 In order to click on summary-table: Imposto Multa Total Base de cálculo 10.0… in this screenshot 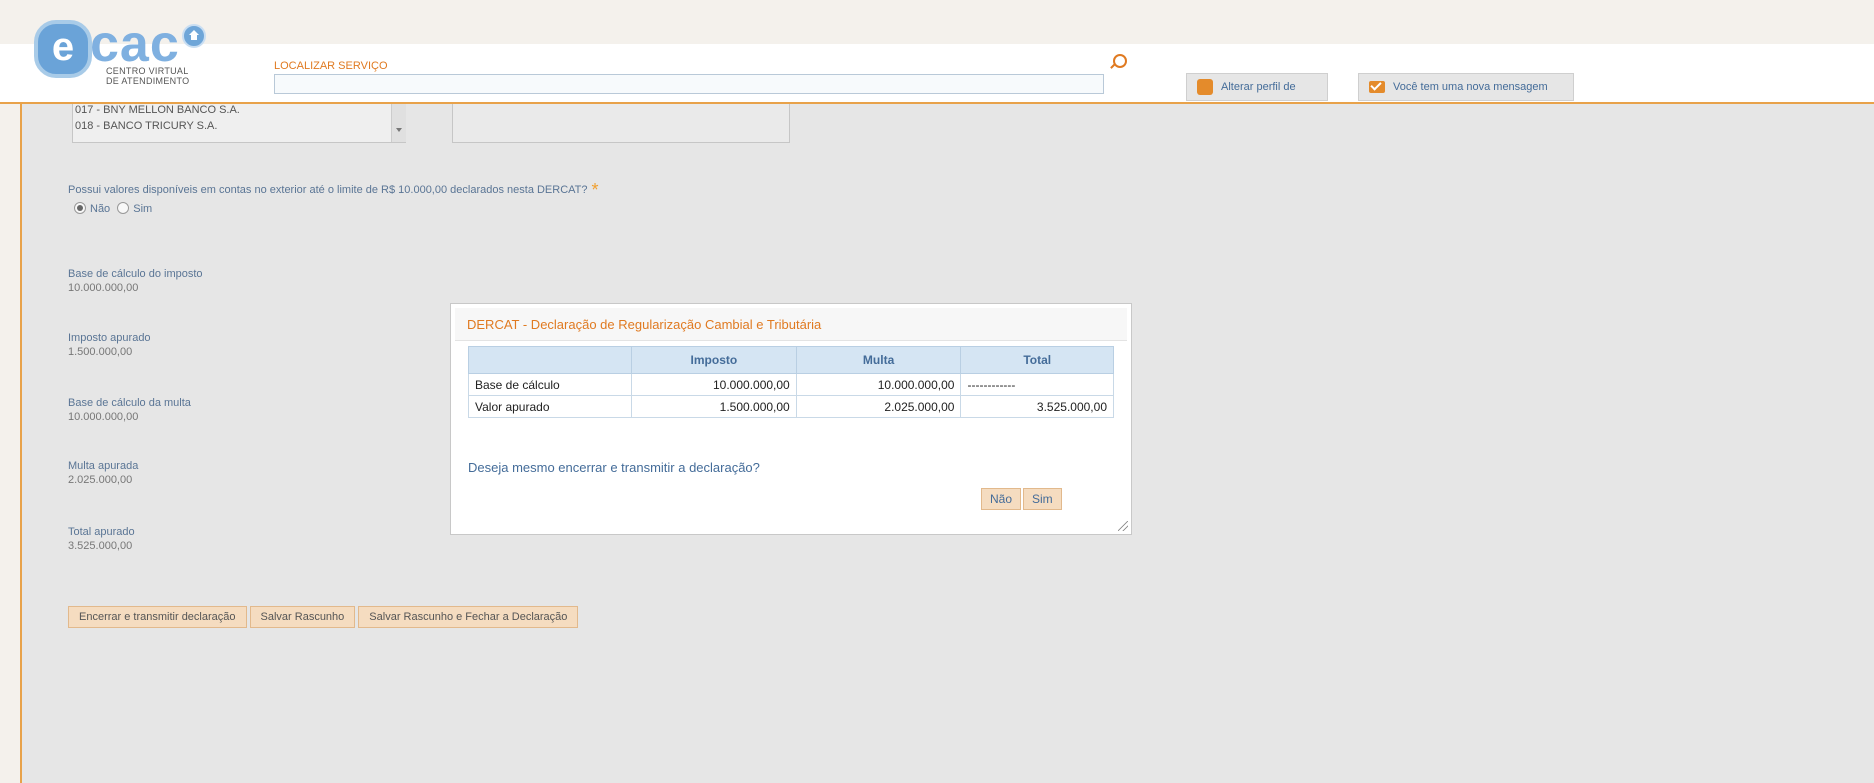, I will do `click(791, 382)`.